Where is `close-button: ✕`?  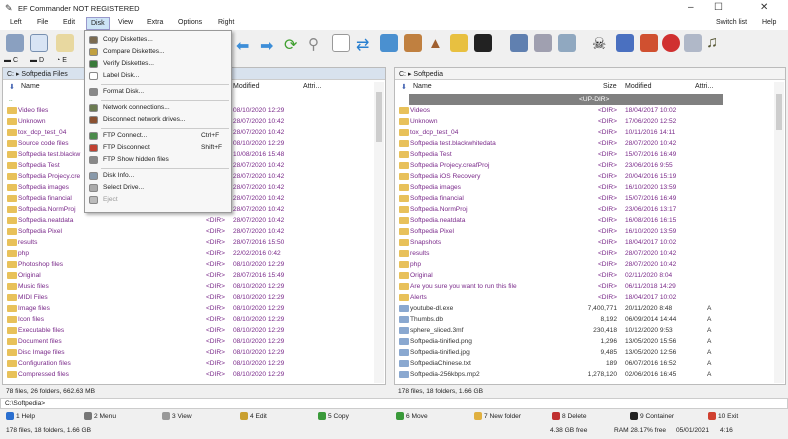
close-button: ✕ is located at coordinates (764, 7).